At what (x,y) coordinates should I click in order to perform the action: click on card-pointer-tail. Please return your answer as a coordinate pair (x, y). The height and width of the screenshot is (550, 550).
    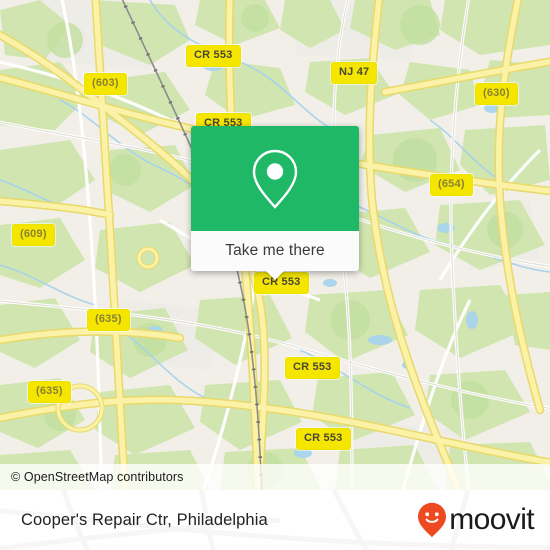
    Looking at the image, I should click on (275, 275).